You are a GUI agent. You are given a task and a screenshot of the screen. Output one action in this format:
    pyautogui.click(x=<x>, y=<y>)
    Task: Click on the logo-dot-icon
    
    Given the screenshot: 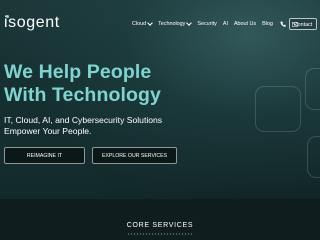 What is the action you would take?
    pyautogui.click(x=7, y=16)
    